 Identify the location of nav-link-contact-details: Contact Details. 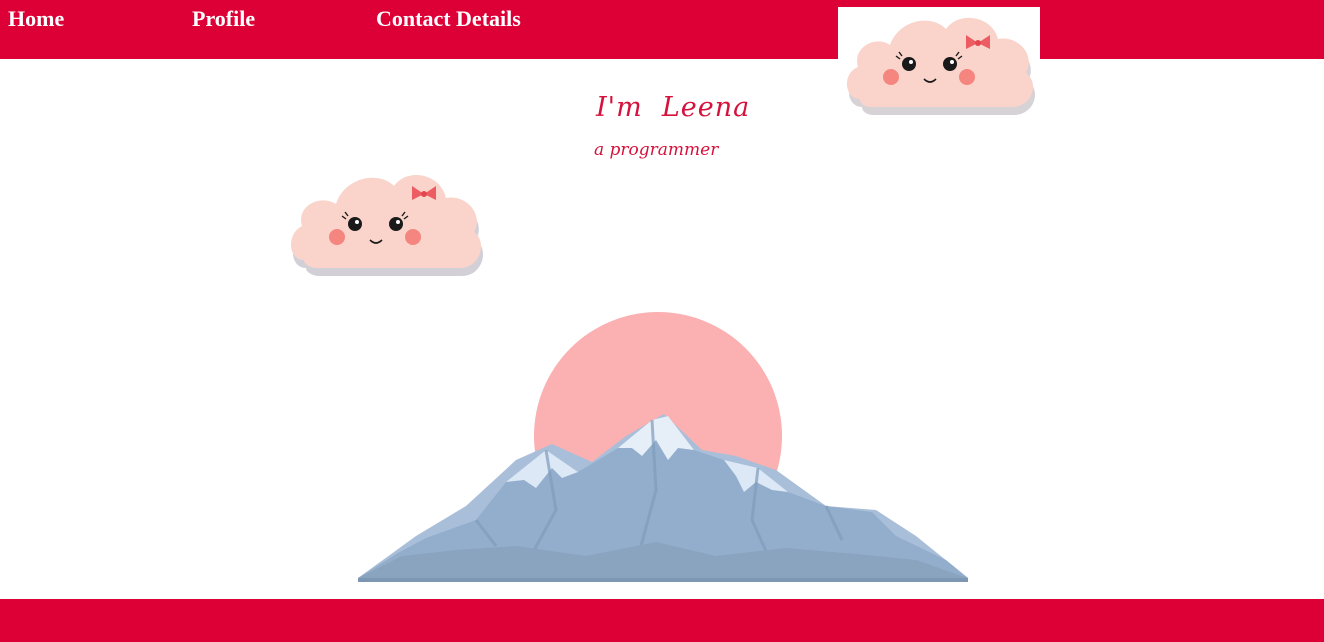
(448, 19).